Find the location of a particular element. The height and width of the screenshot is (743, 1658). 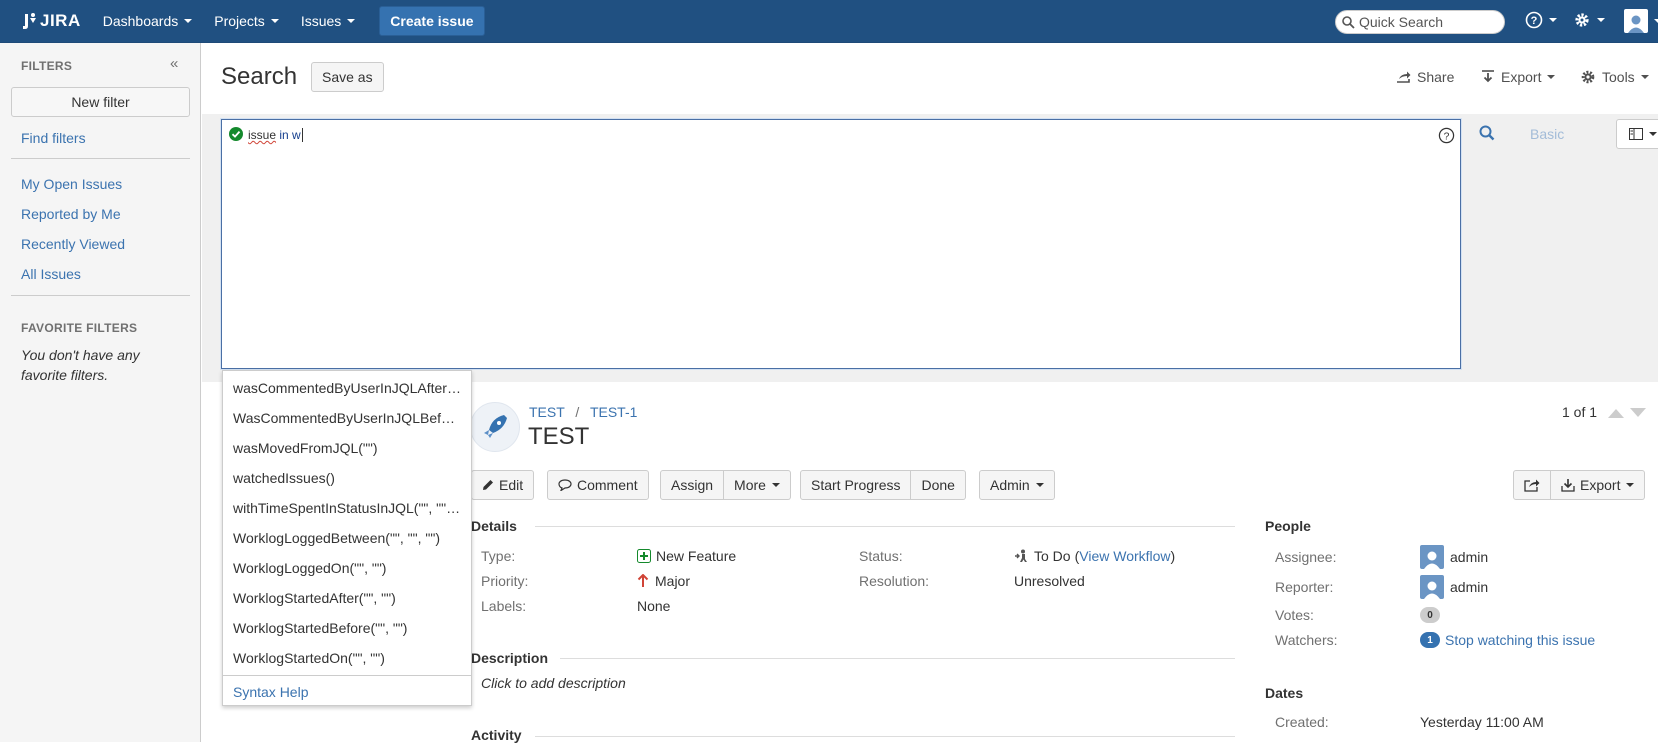

favorite-filters-heading: FAVORITE FILTERS is located at coordinates (79, 328).